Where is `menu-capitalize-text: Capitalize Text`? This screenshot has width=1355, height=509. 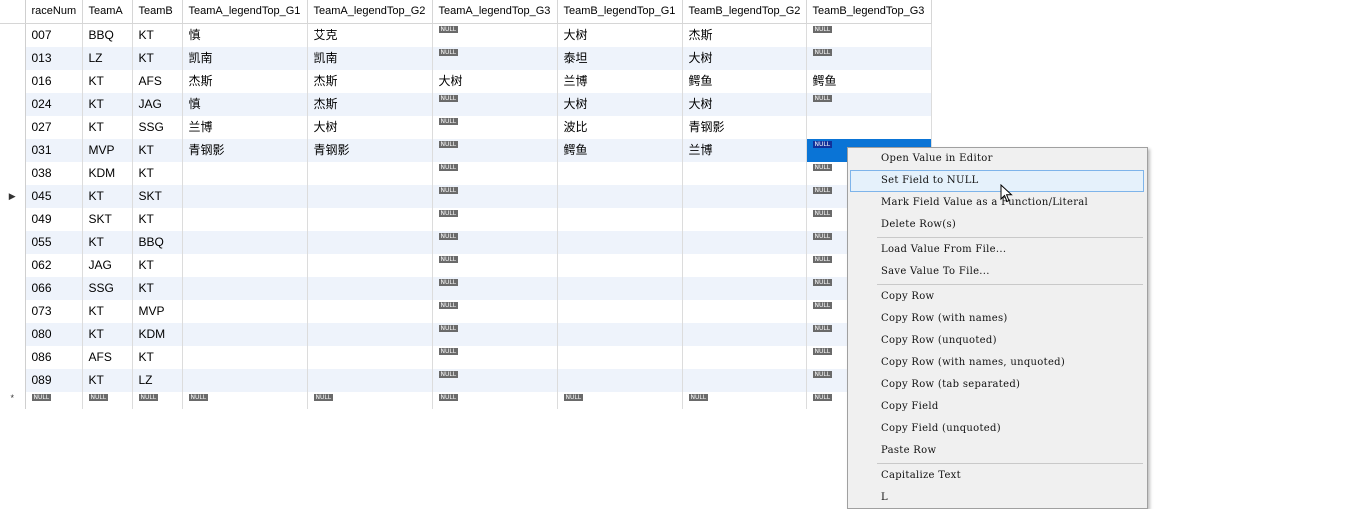
menu-capitalize-text: Capitalize Text is located at coordinates (997, 476).